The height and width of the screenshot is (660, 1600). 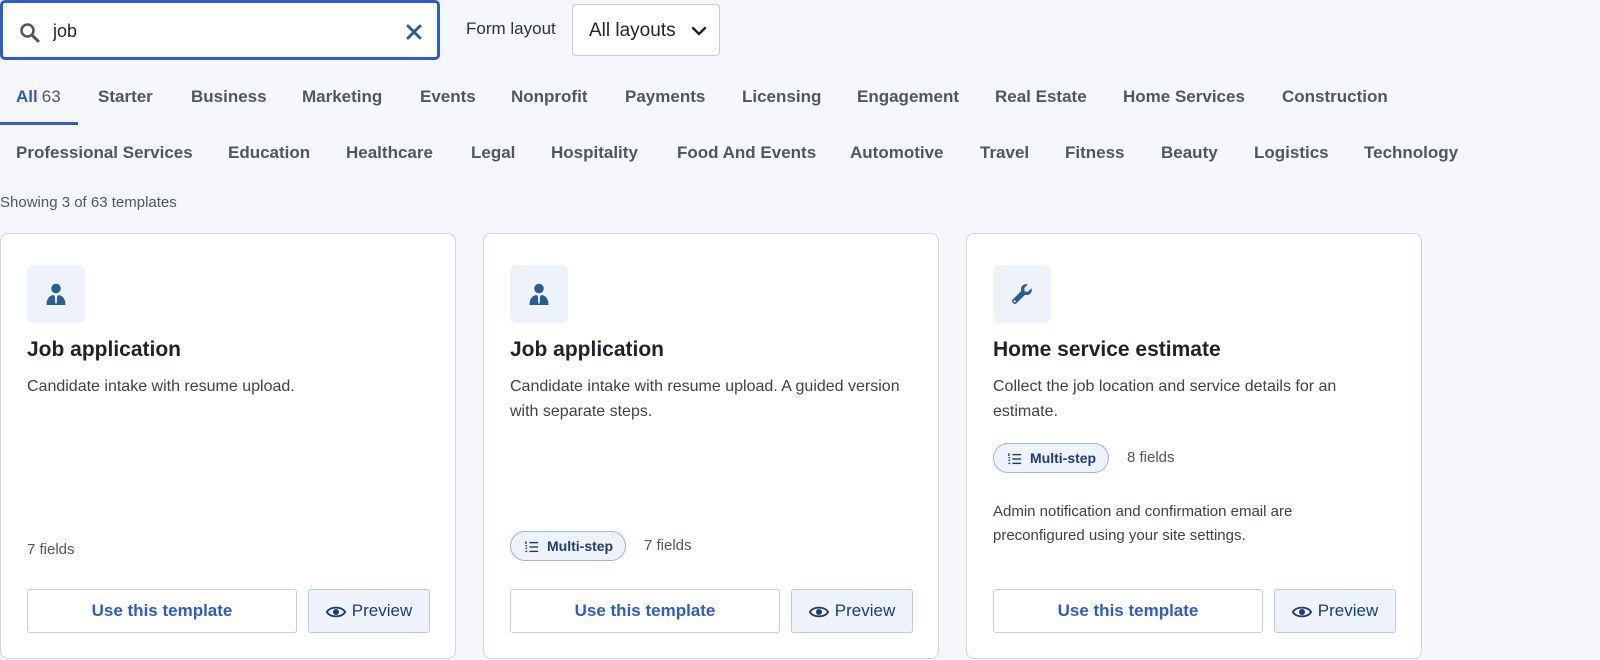 What do you see at coordinates (342, 97) in the screenshot?
I see `tab-marketing: Marketing` at bounding box center [342, 97].